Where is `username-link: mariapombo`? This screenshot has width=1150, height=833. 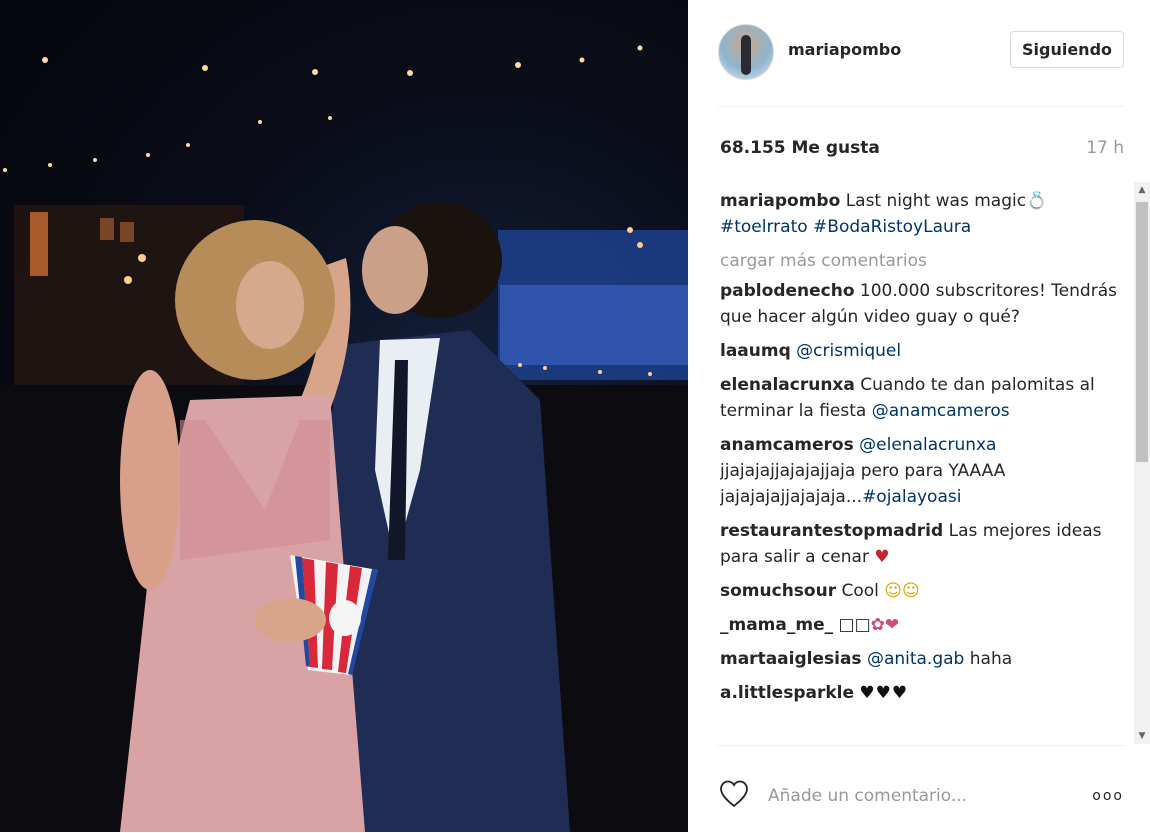
username-link: mariapombo is located at coordinates (844, 49).